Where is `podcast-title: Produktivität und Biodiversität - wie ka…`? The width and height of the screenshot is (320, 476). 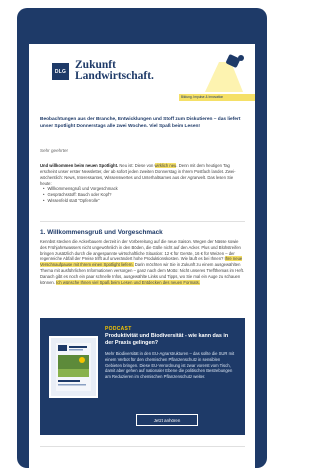 podcast-title: Produktivität und Biodiversität - wie ka… is located at coordinates (171, 340).